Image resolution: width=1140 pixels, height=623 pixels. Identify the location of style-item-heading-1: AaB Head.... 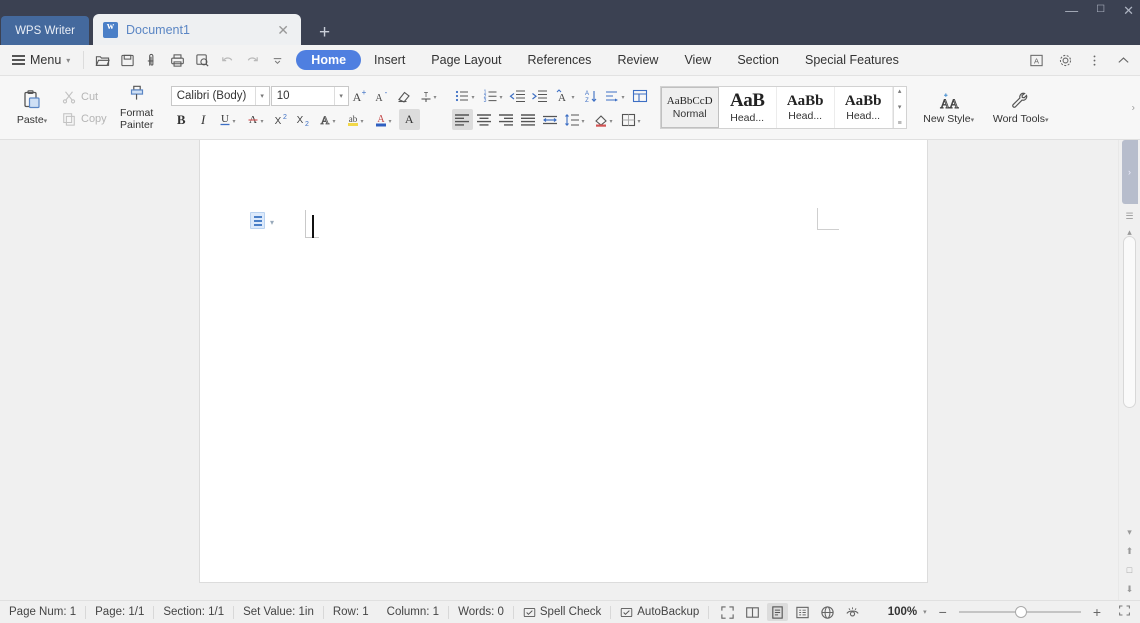
(748, 107).